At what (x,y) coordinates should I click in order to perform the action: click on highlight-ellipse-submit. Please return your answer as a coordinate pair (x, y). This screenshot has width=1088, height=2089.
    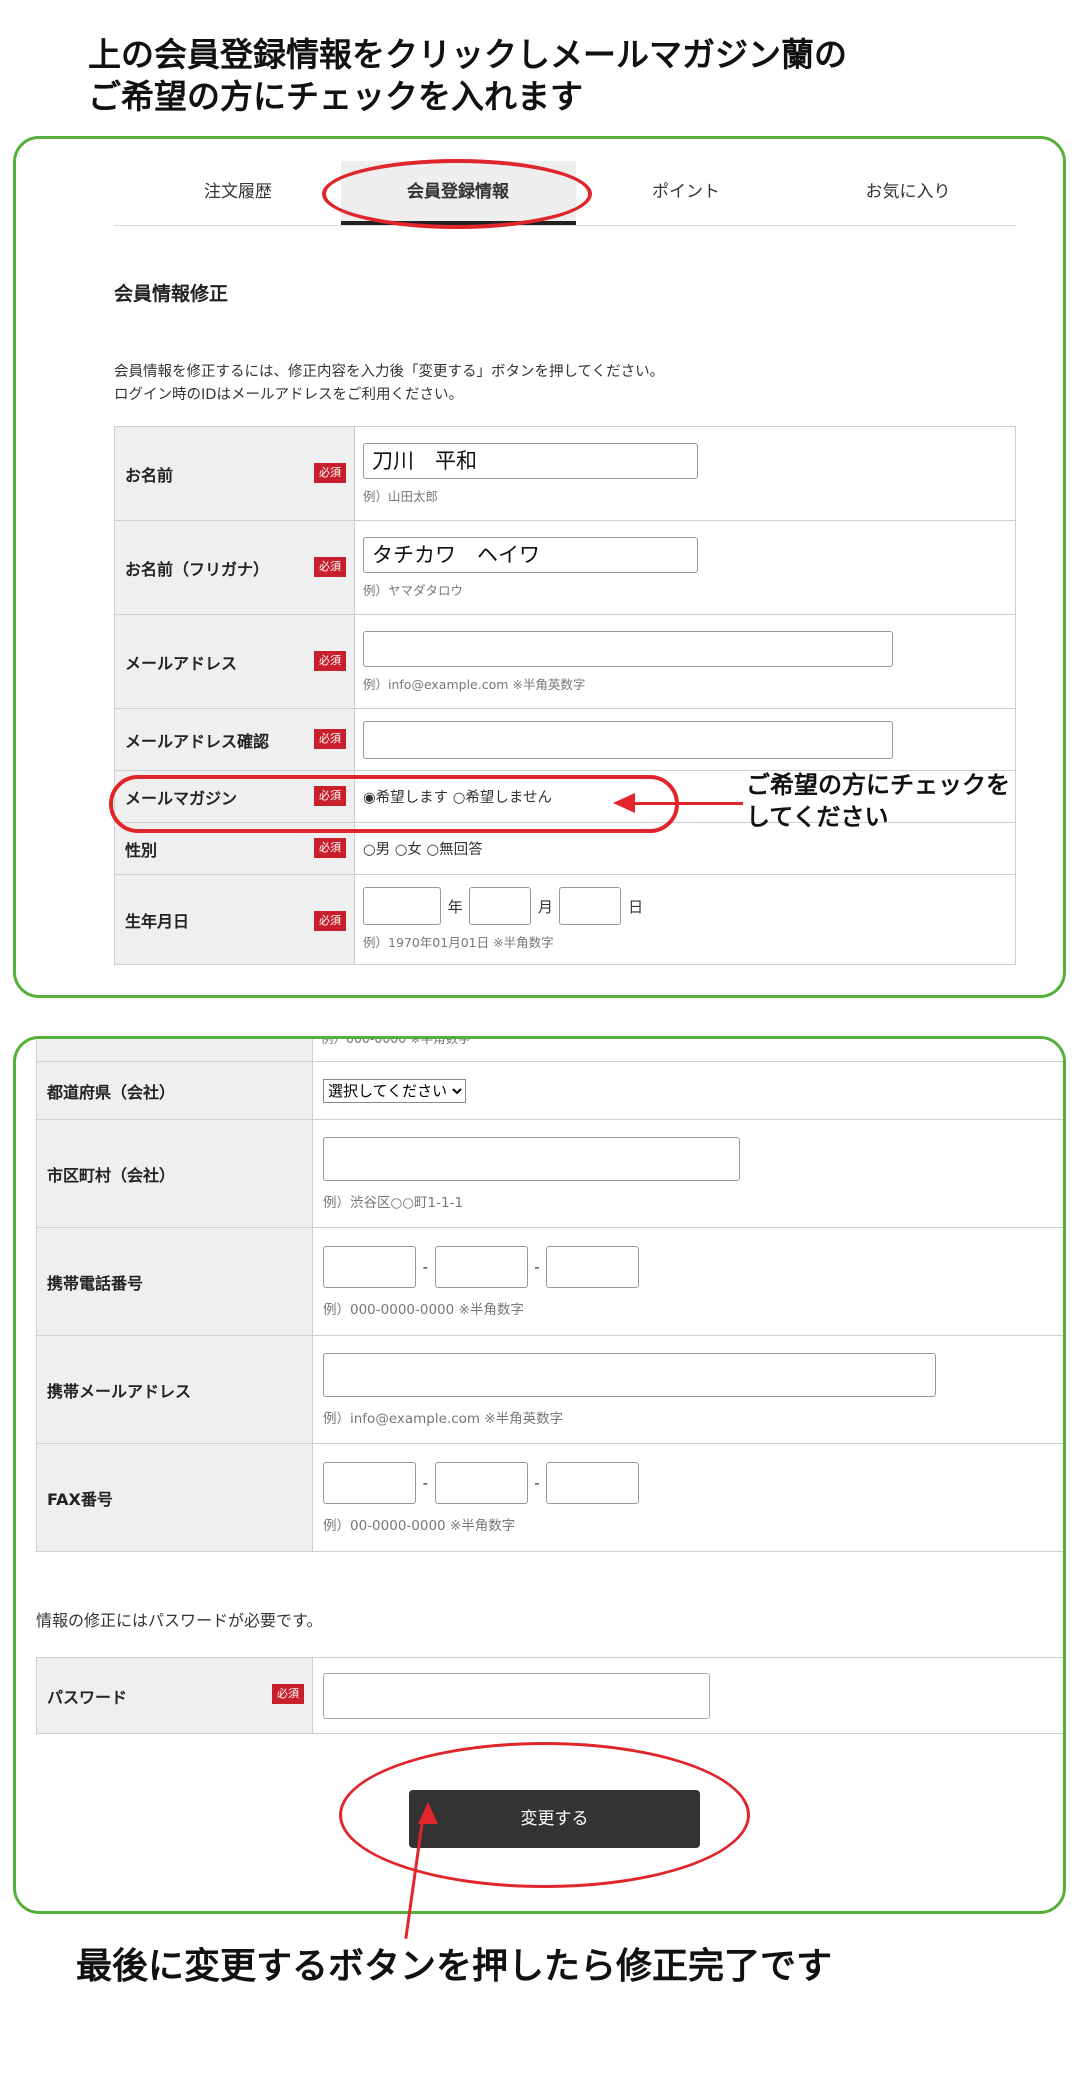
    Looking at the image, I should click on (544, 1815).